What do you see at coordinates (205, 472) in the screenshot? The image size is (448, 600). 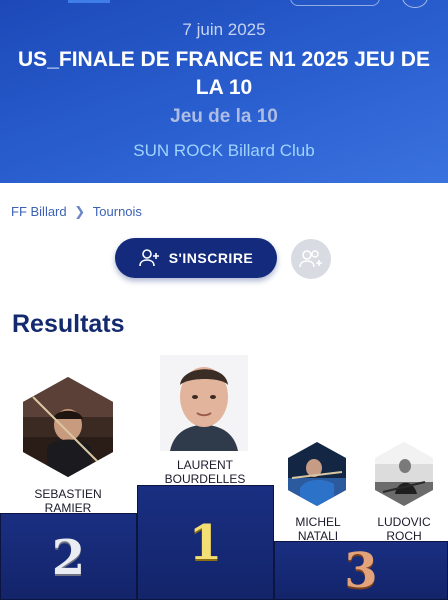 I see `player-name-1: LAURENT BOURDELLES` at bounding box center [205, 472].